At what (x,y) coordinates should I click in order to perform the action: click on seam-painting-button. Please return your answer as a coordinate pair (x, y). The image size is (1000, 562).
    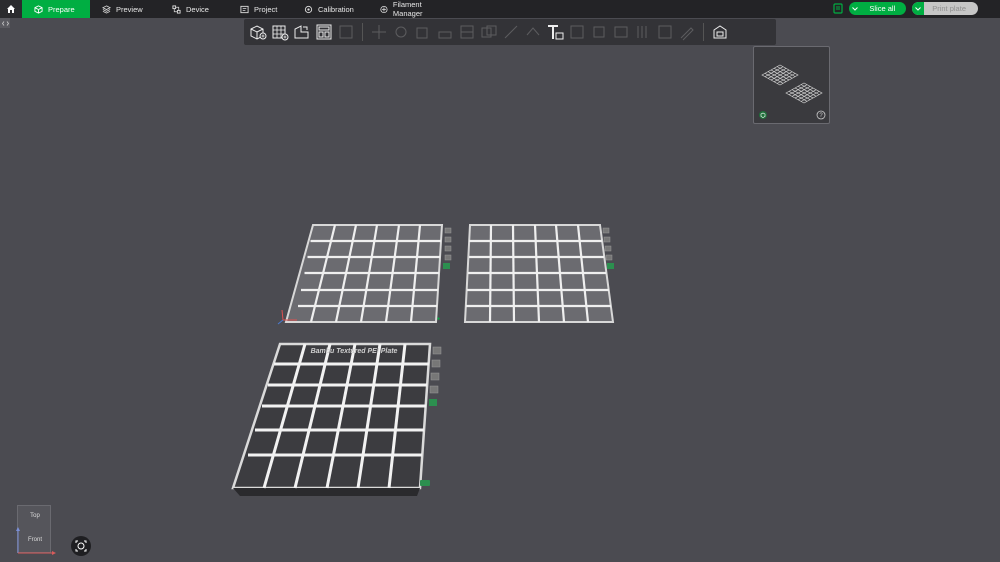
    Looking at the image, I should click on (533, 32).